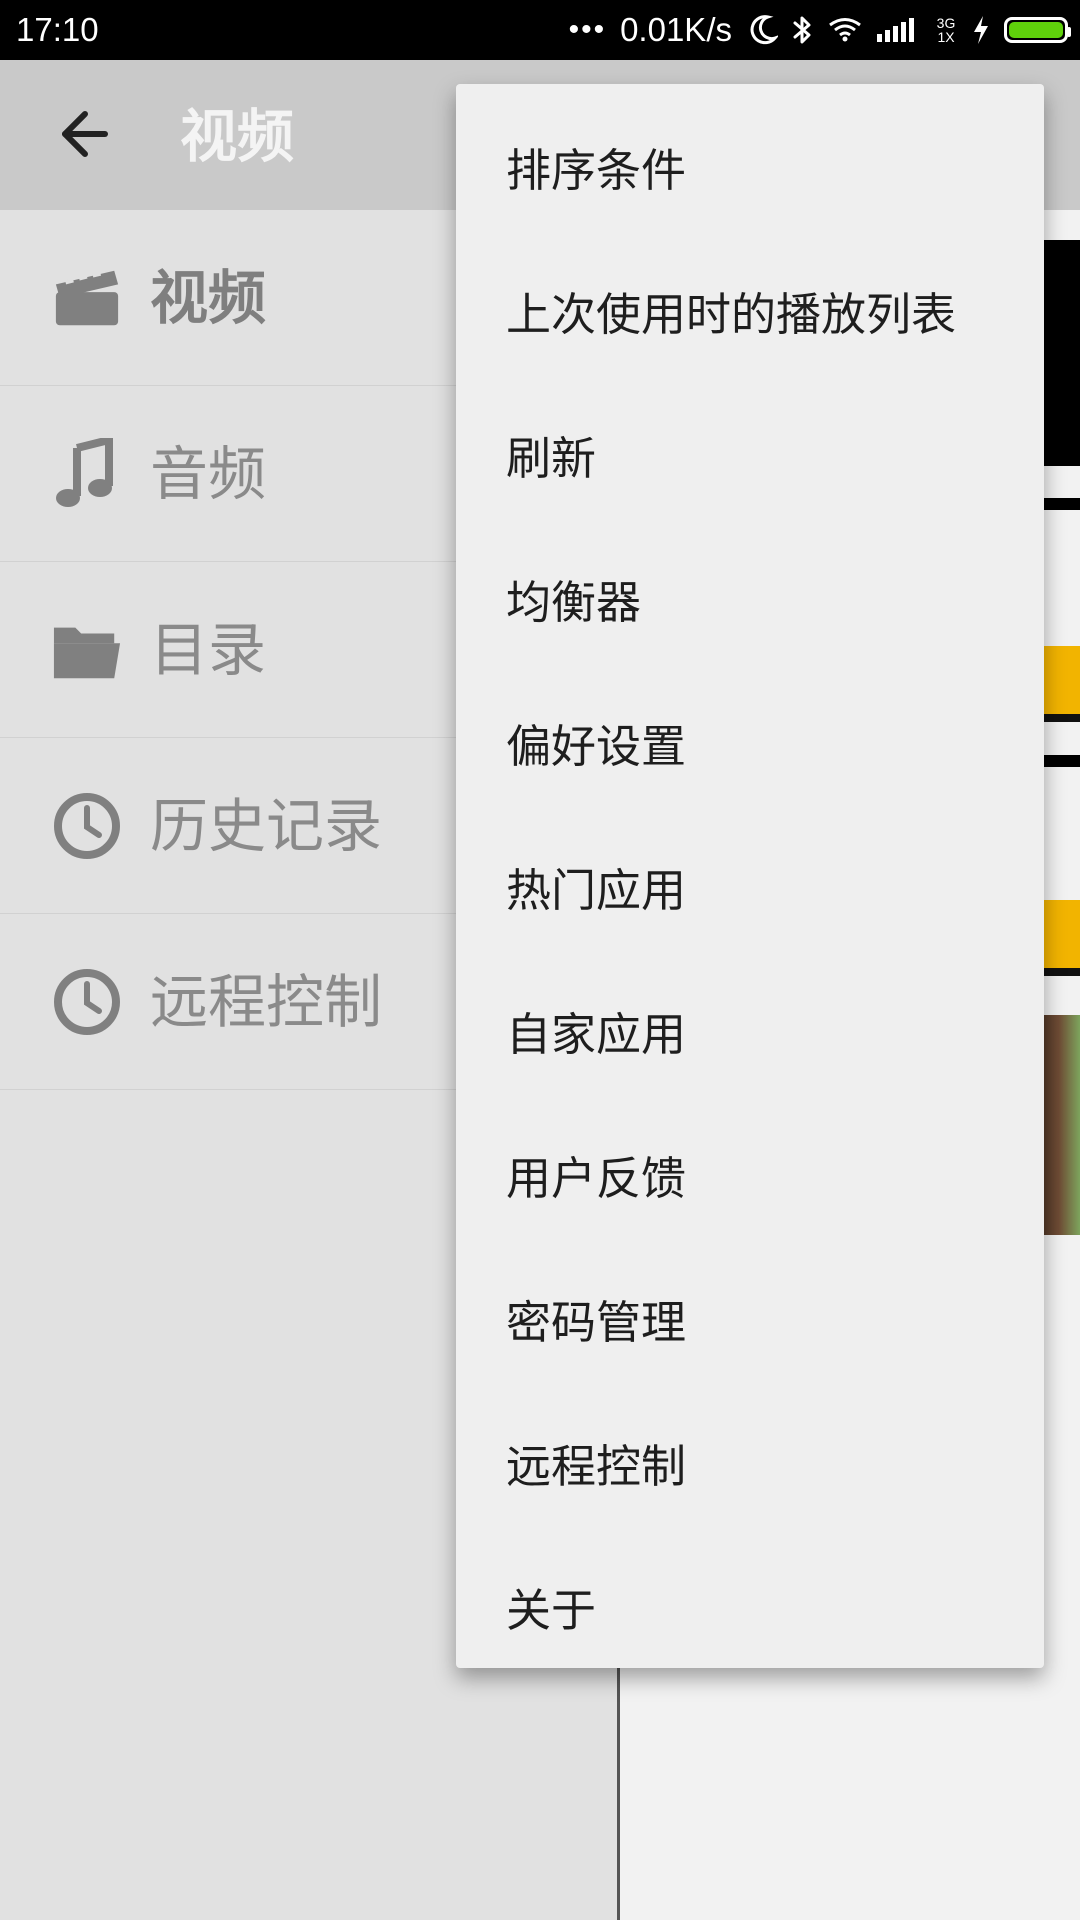 The image size is (1080, 1920). What do you see at coordinates (750, 454) in the screenshot?
I see `menu-item-refresh: 刷新` at bounding box center [750, 454].